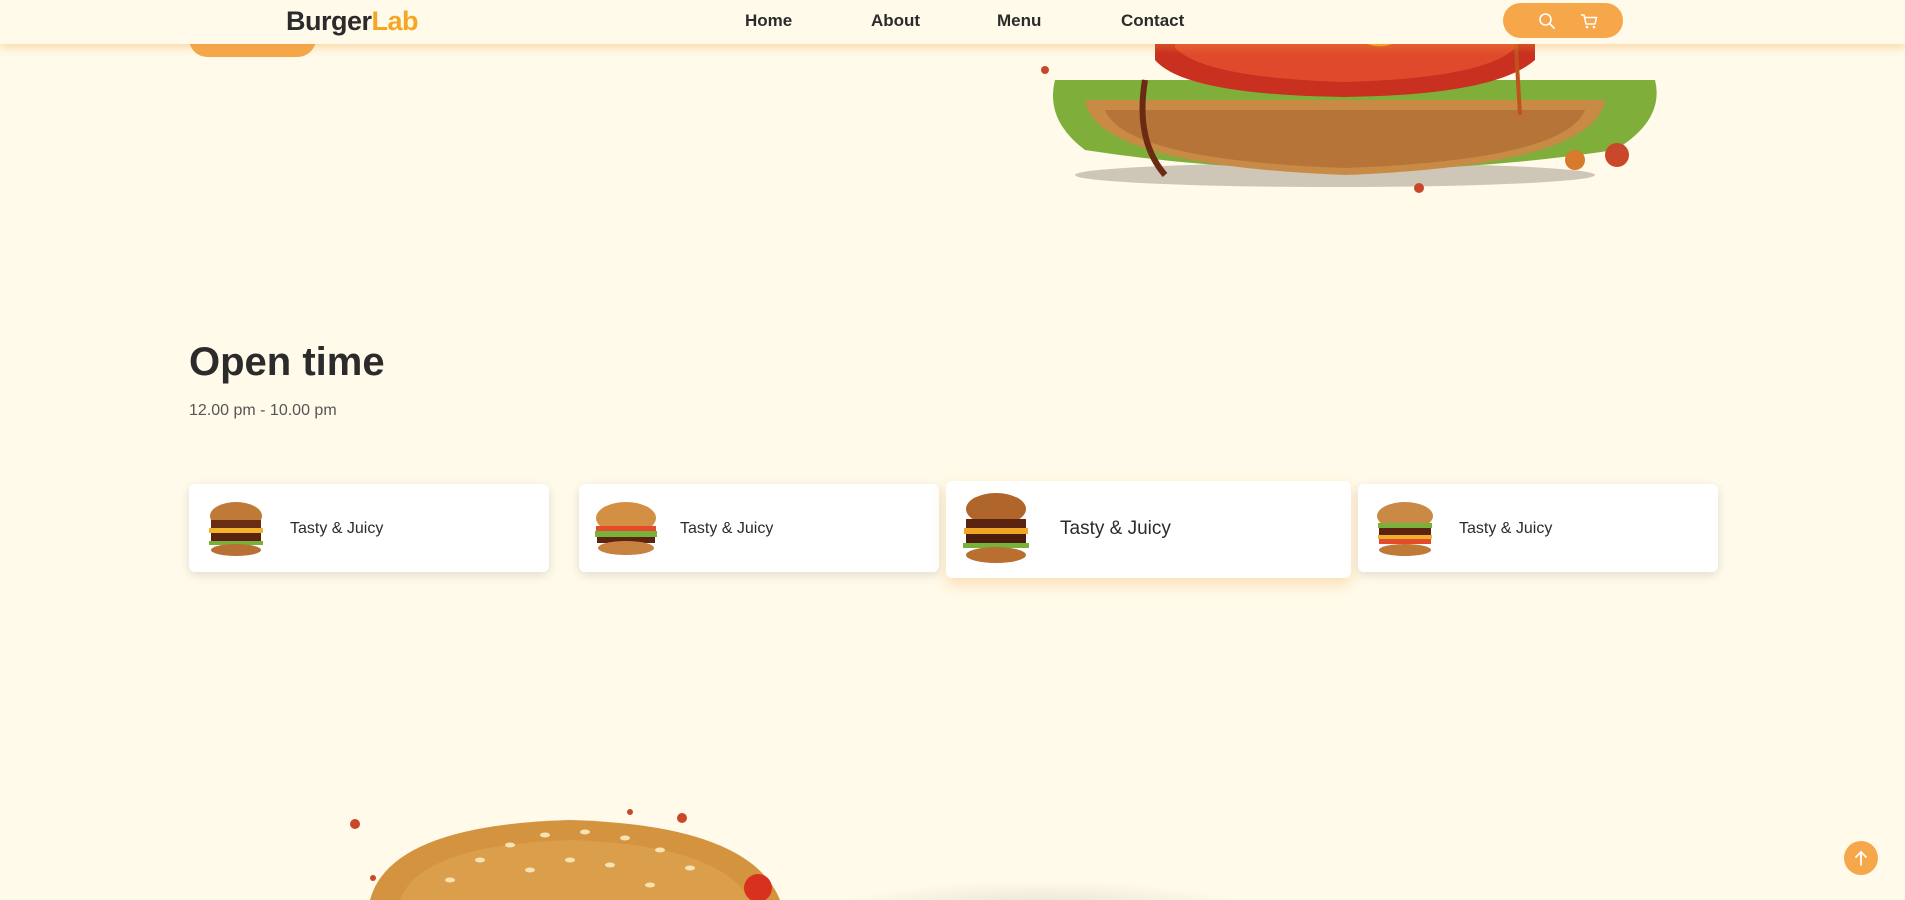 This screenshot has width=1905, height=900. What do you see at coordinates (1019, 21) in the screenshot?
I see `nav-menu: Menu` at bounding box center [1019, 21].